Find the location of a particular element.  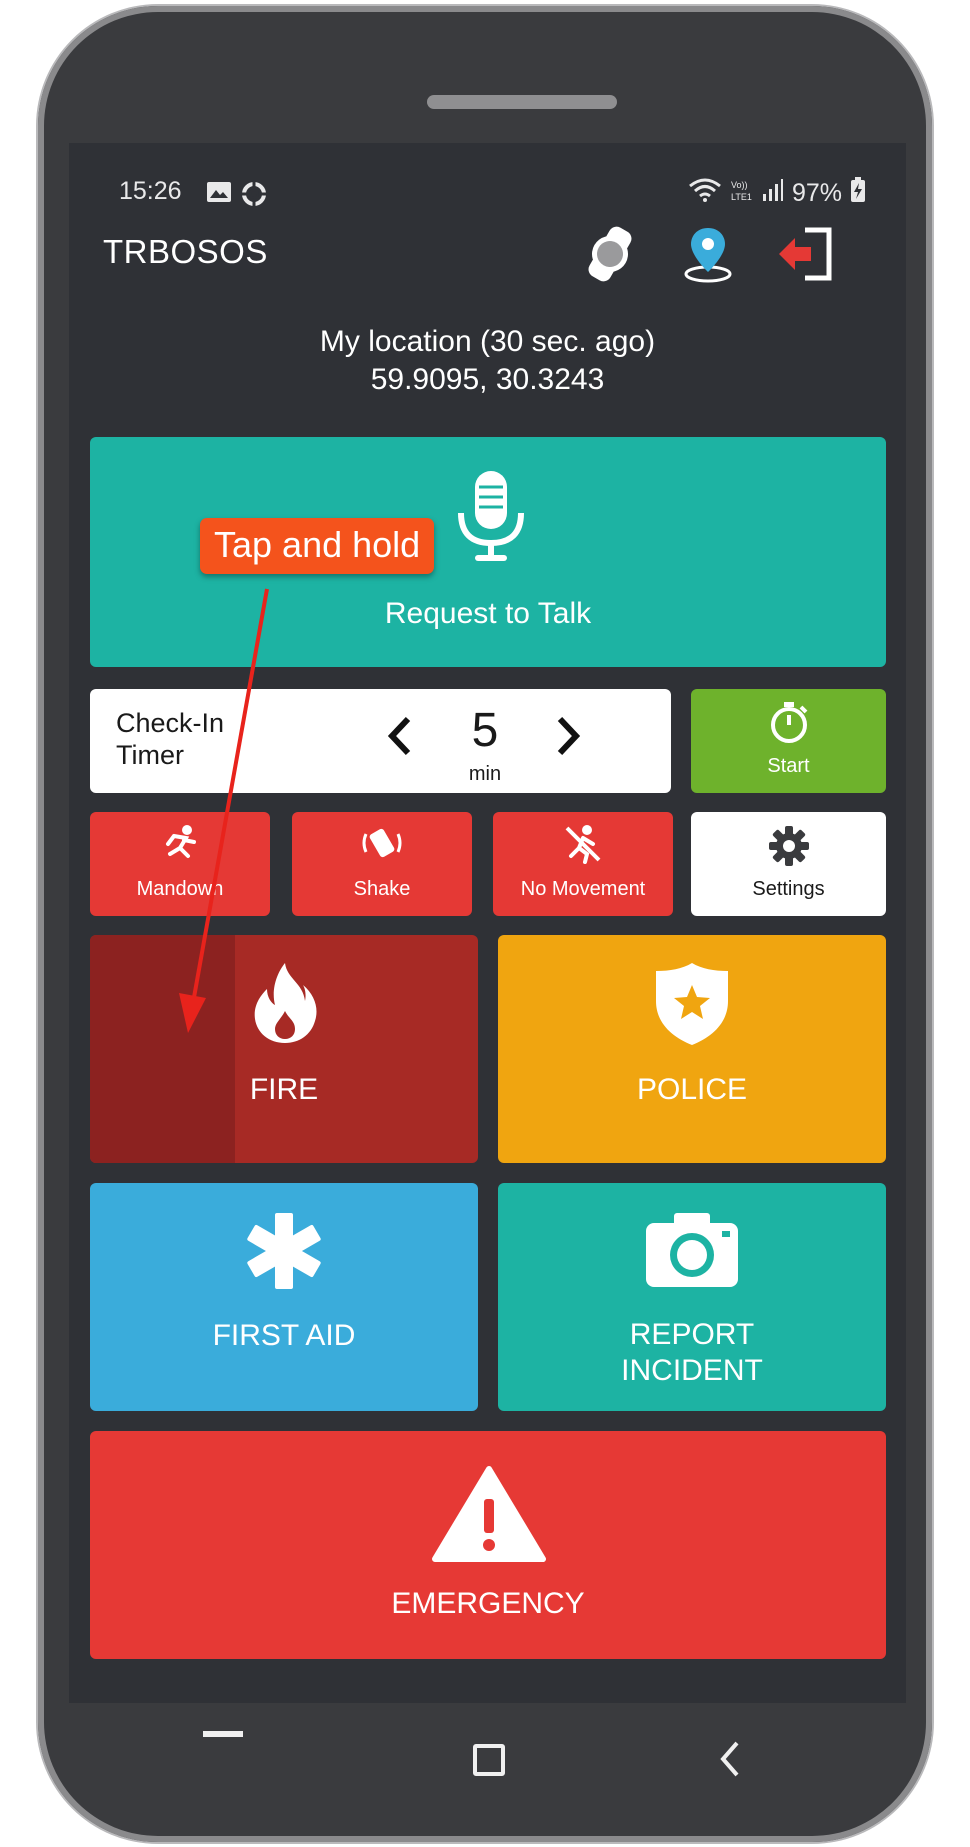

recents-button is located at coordinates (223, 1734).